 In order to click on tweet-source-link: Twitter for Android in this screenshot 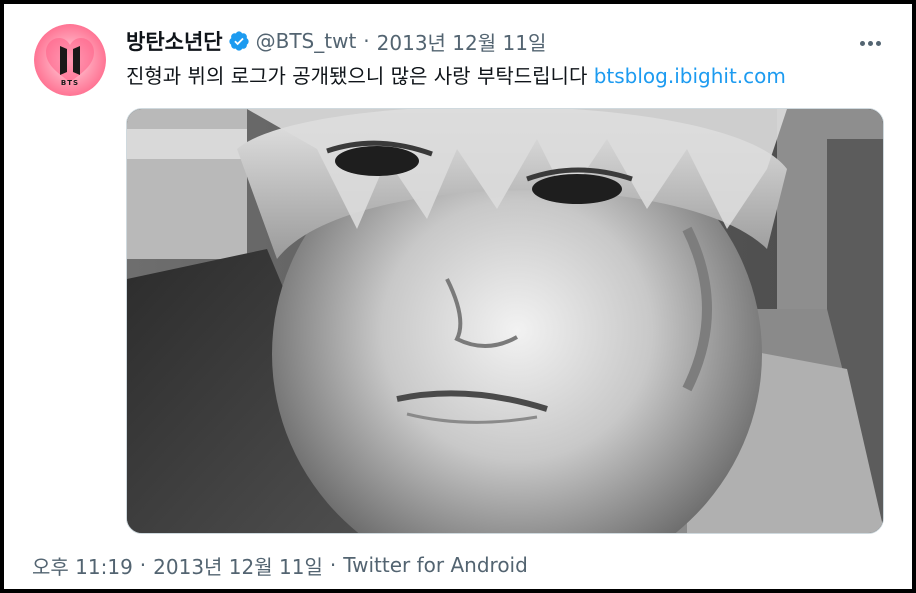, I will do `click(435, 565)`.